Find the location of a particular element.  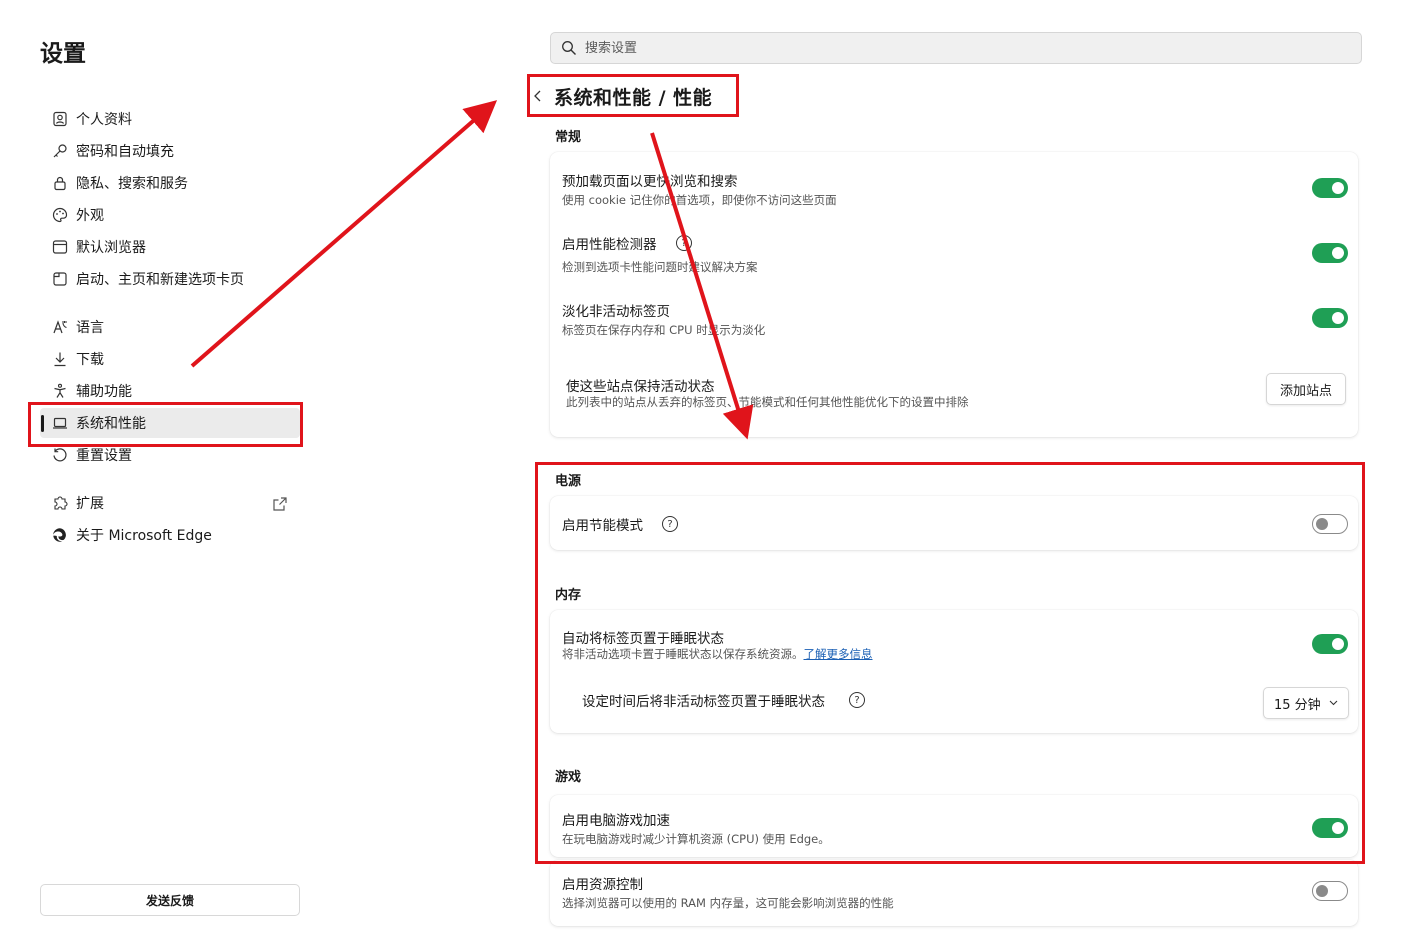

lock-icon is located at coordinates (60, 183).